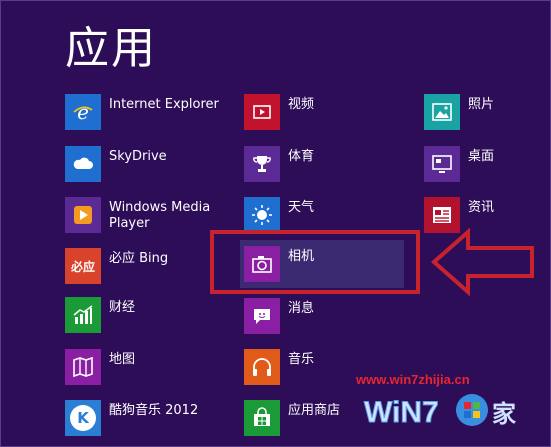  I want to click on app-label: 照片, so click(481, 104).